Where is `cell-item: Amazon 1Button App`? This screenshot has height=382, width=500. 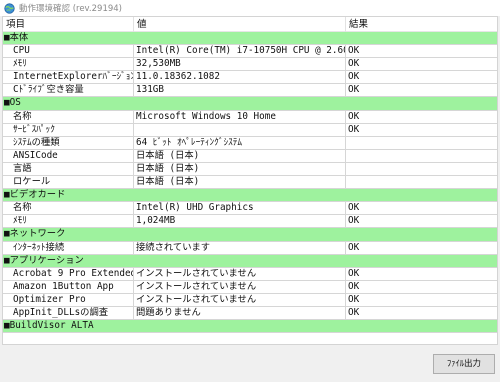 cell-item: Amazon 1Button App is located at coordinates (63, 286).